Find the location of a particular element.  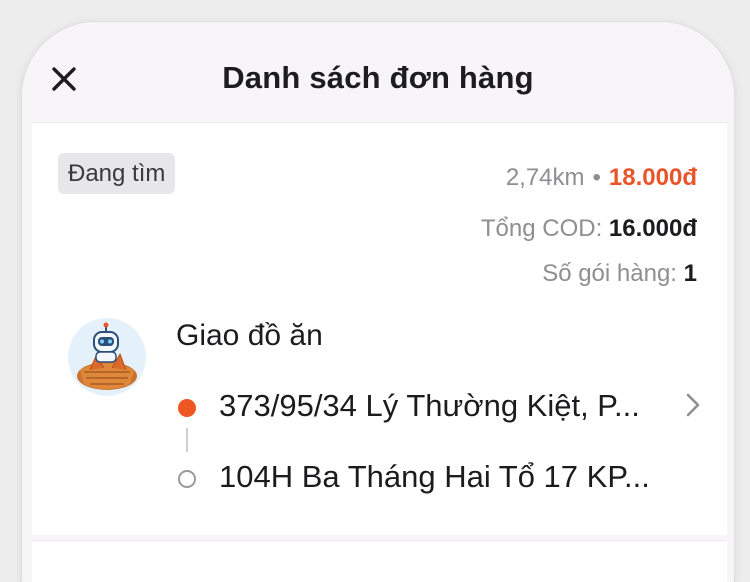

robot-food-avatar-icon is located at coordinates (107, 357).